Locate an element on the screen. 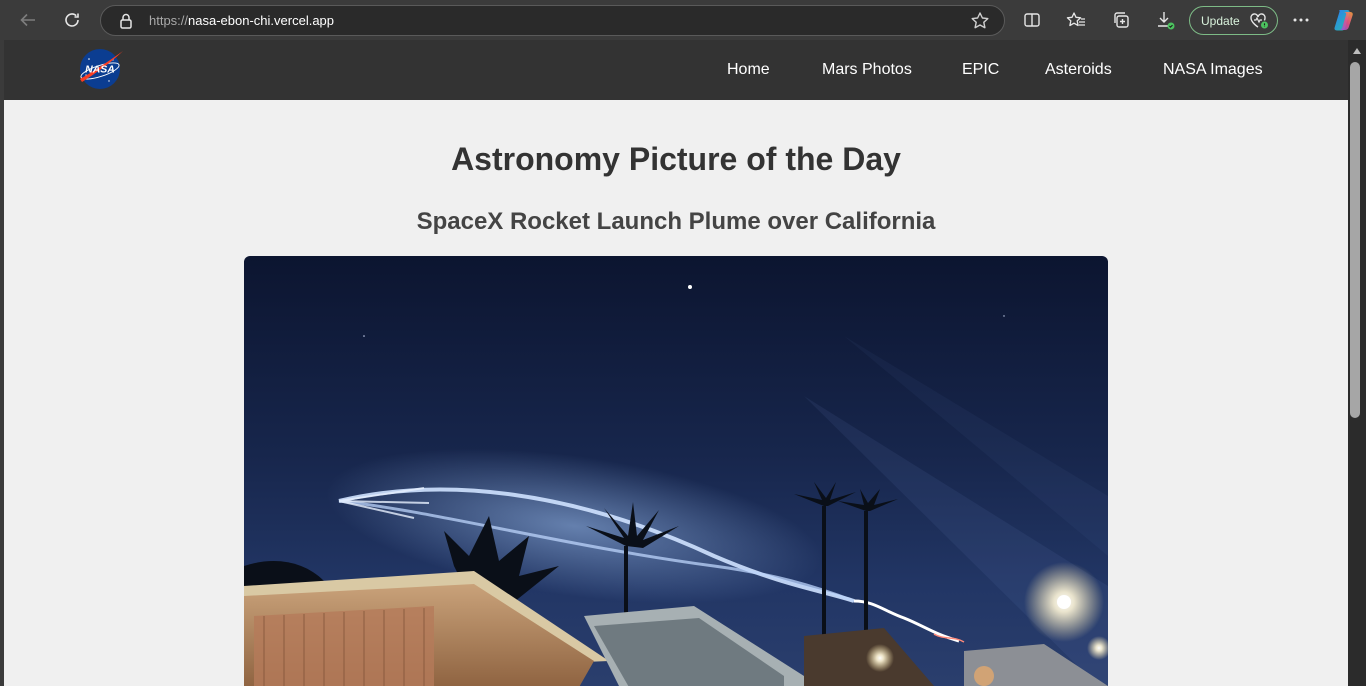  favorites-icon is located at coordinates (1075, 19).